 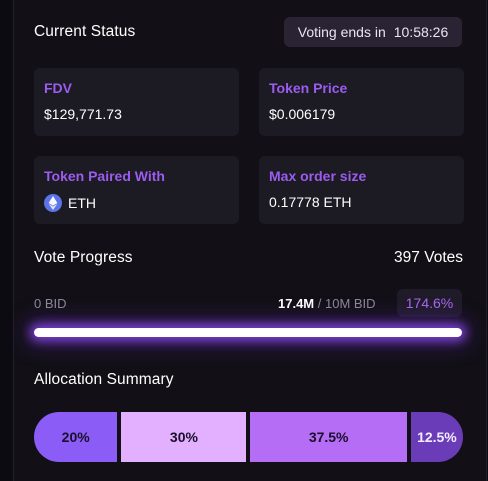 I want to click on bid-current: 17.4M, so click(x=296, y=303).